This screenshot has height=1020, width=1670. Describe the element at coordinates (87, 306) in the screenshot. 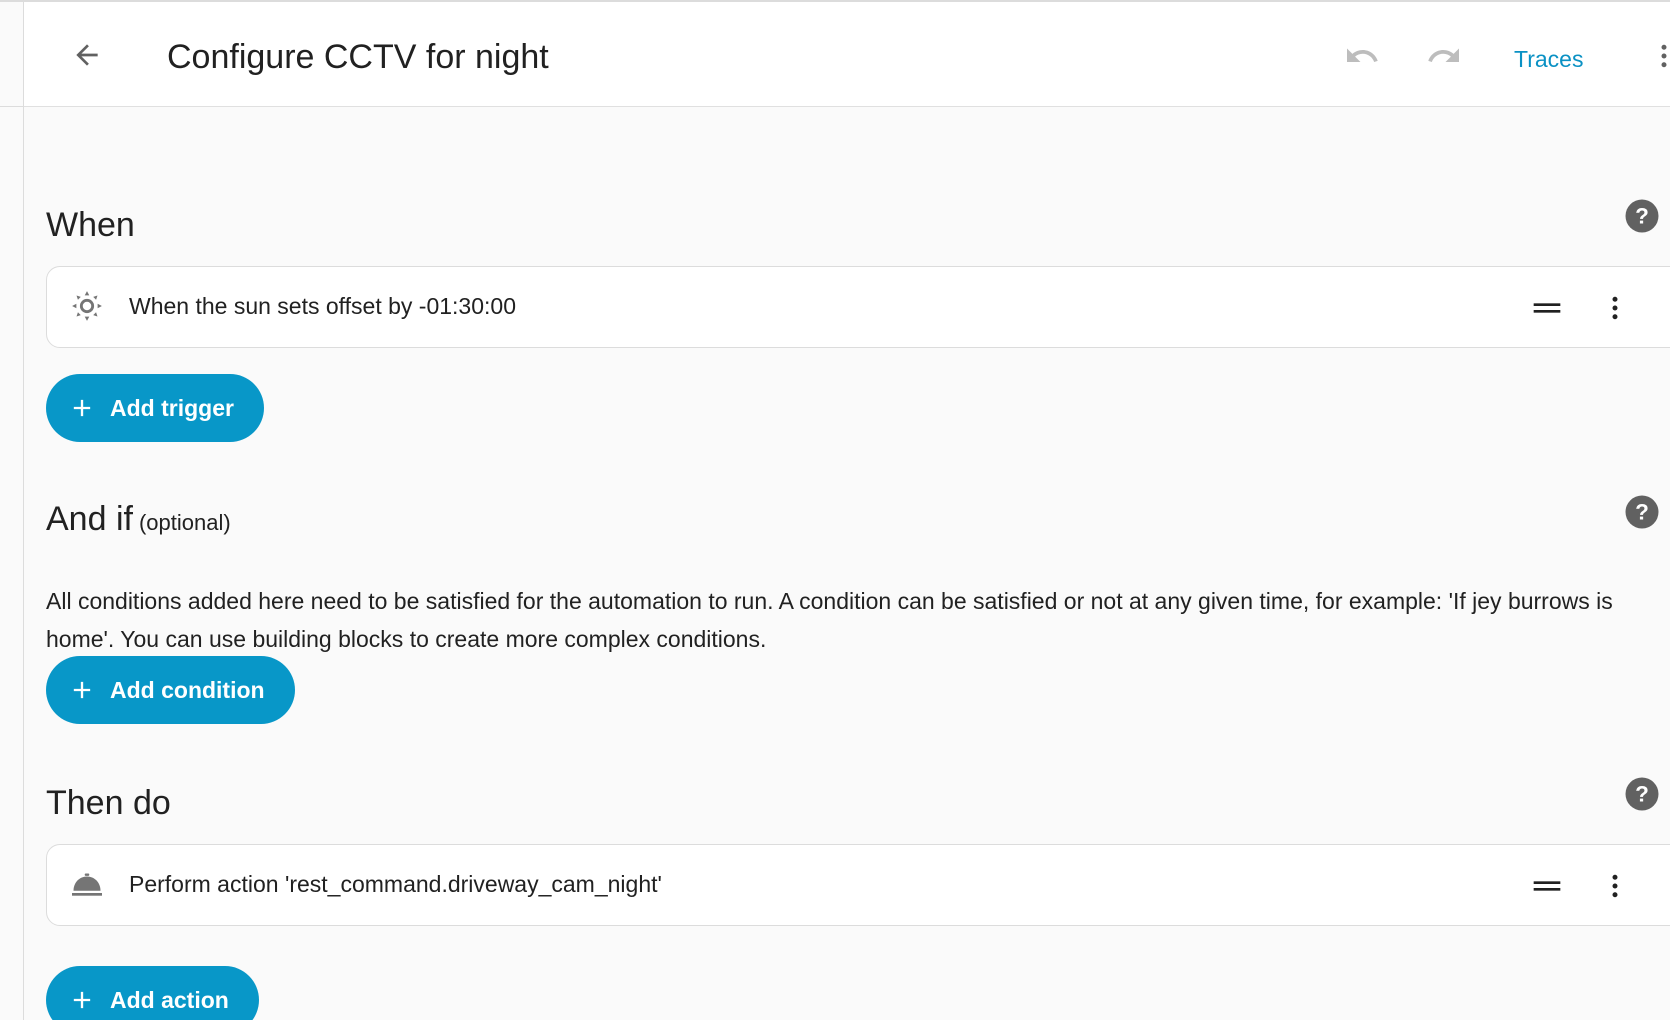

I see `sun-icon` at that location.